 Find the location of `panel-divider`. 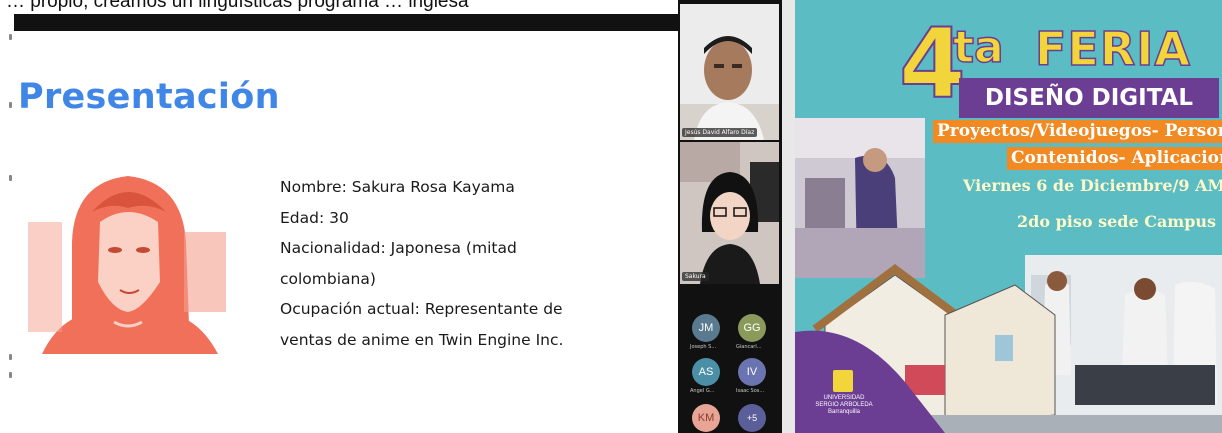

panel-divider is located at coordinates (788, 216).